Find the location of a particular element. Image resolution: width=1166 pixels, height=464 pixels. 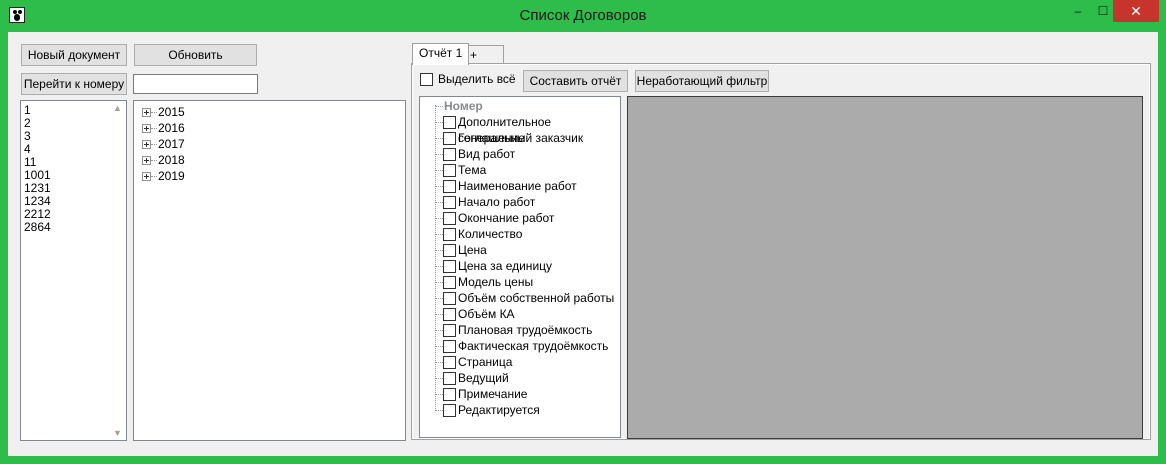

field-label: Редактируется is located at coordinates (499, 410).